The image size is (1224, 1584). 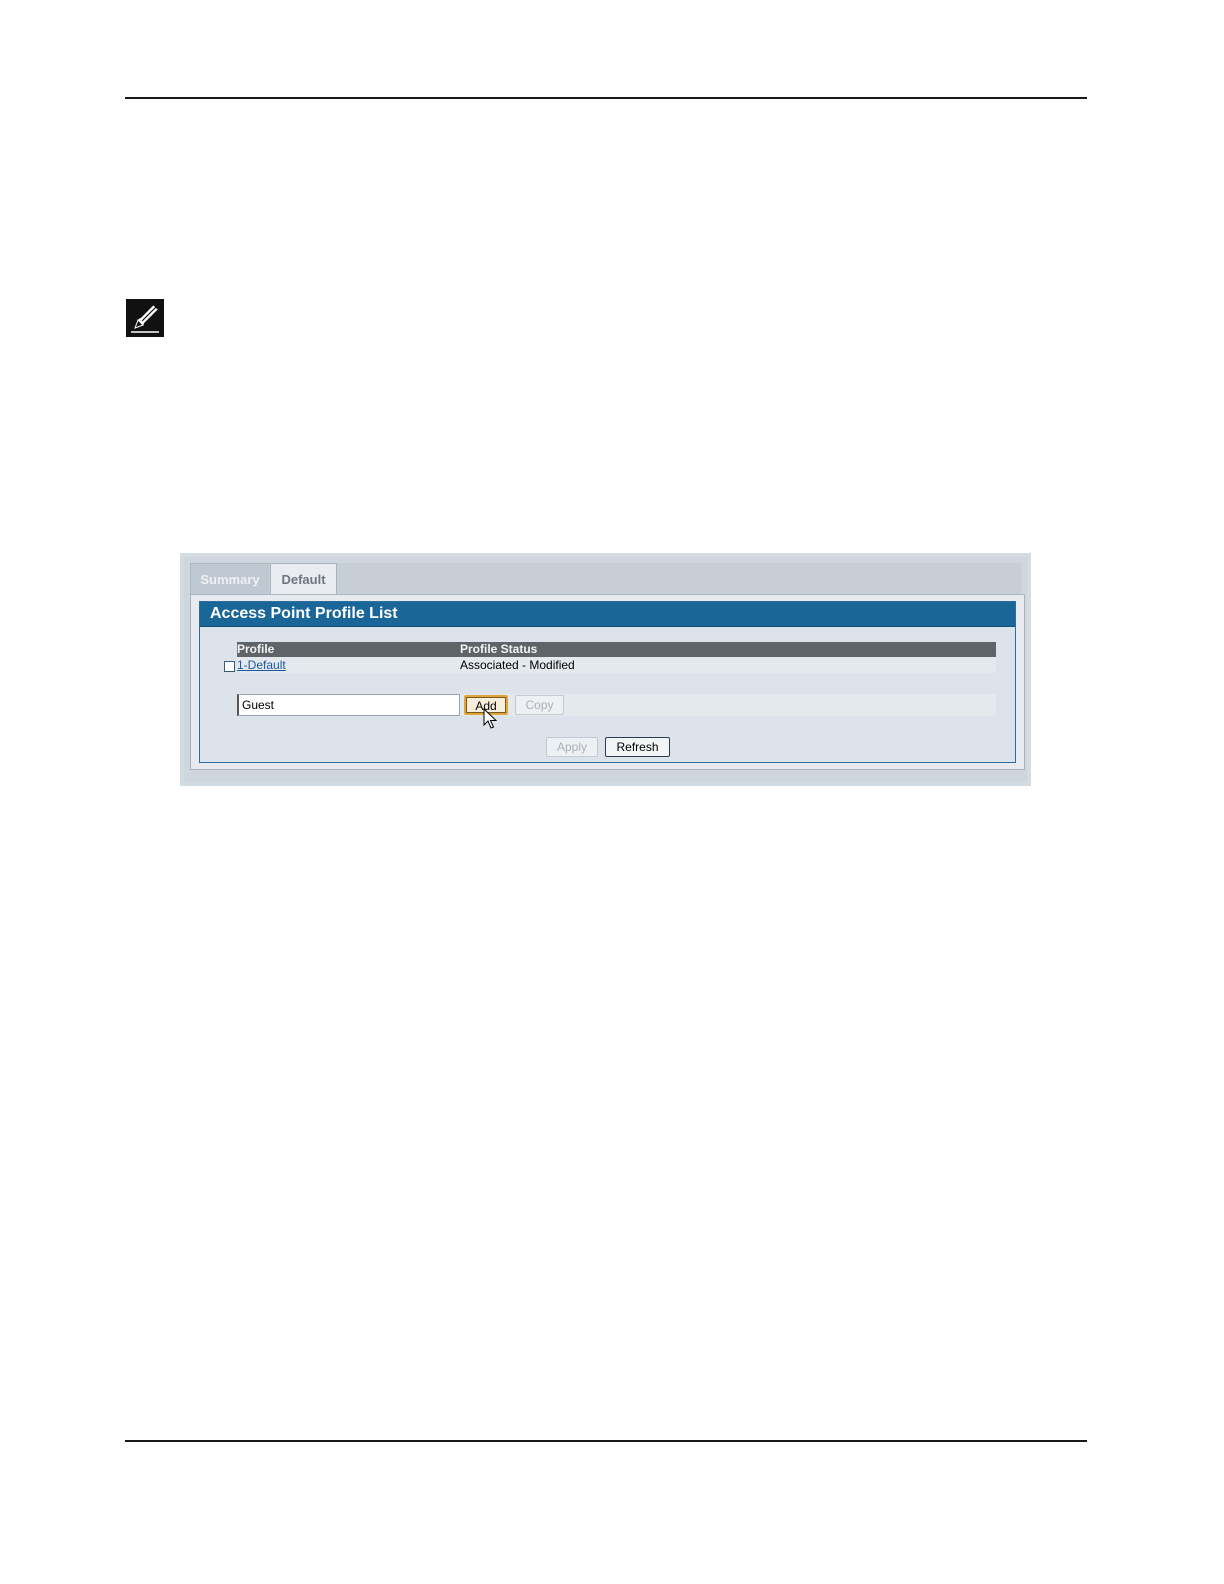 I want to click on column-header-profile-status: Profile Status, so click(x=499, y=649).